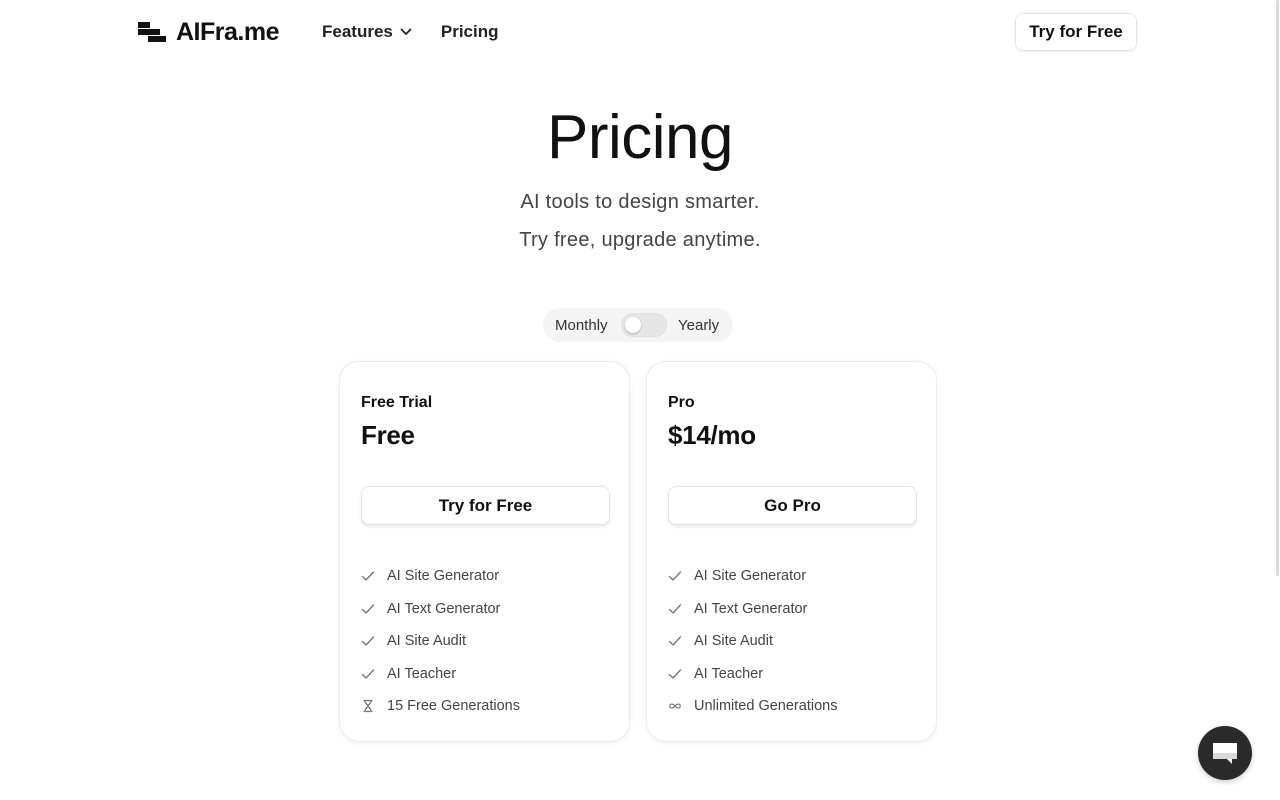 The height and width of the screenshot is (800, 1280). Describe the element at coordinates (227, 32) in the screenshot. I see `logo-text: AIFra.me` at that location.